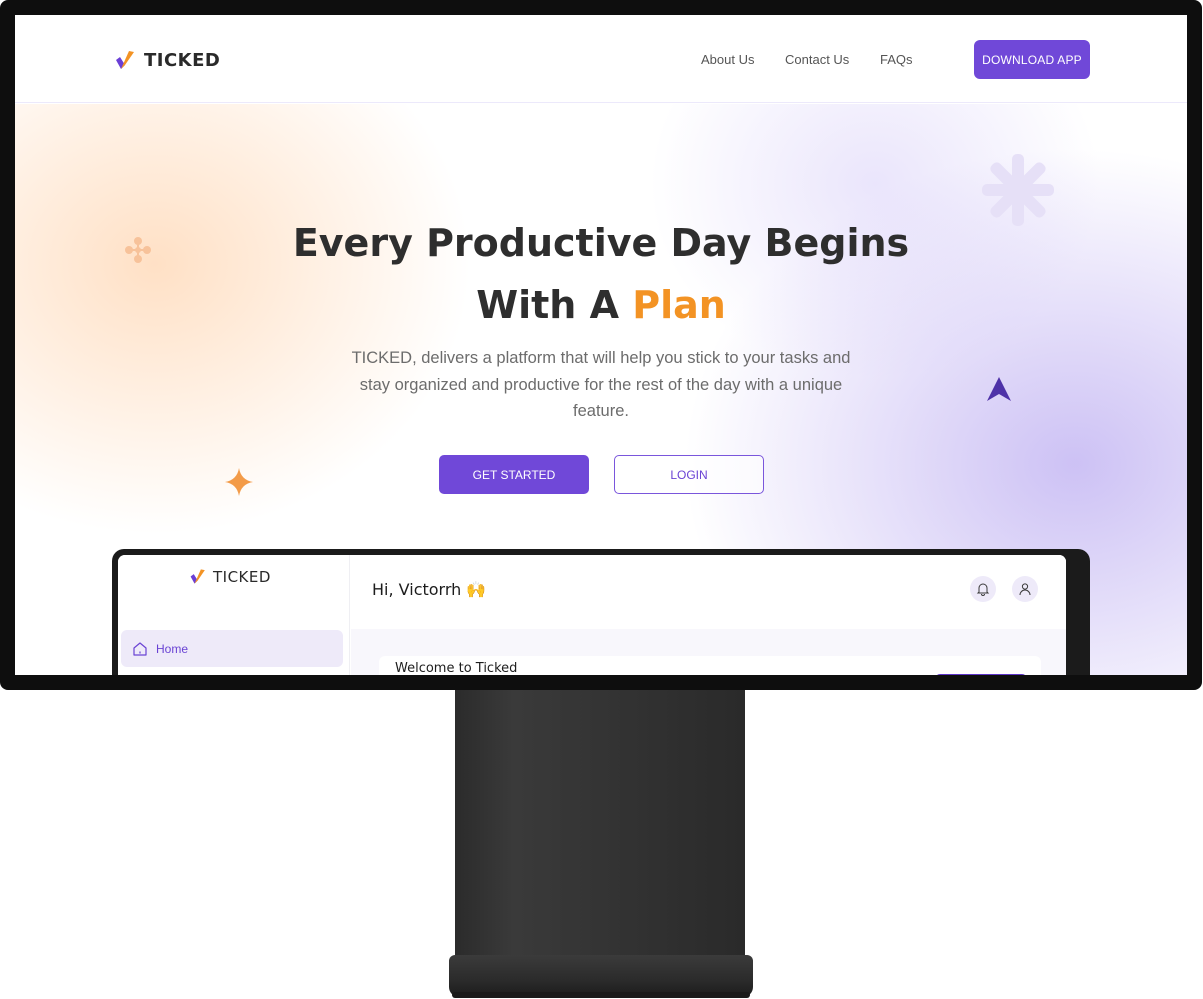 The height and width of the screenshot is (999, 1203). What do you see at coordinates (999, 389) in the screenshot?
I see `arrow-star-decoration-icon` at bounding box center [999, 389].